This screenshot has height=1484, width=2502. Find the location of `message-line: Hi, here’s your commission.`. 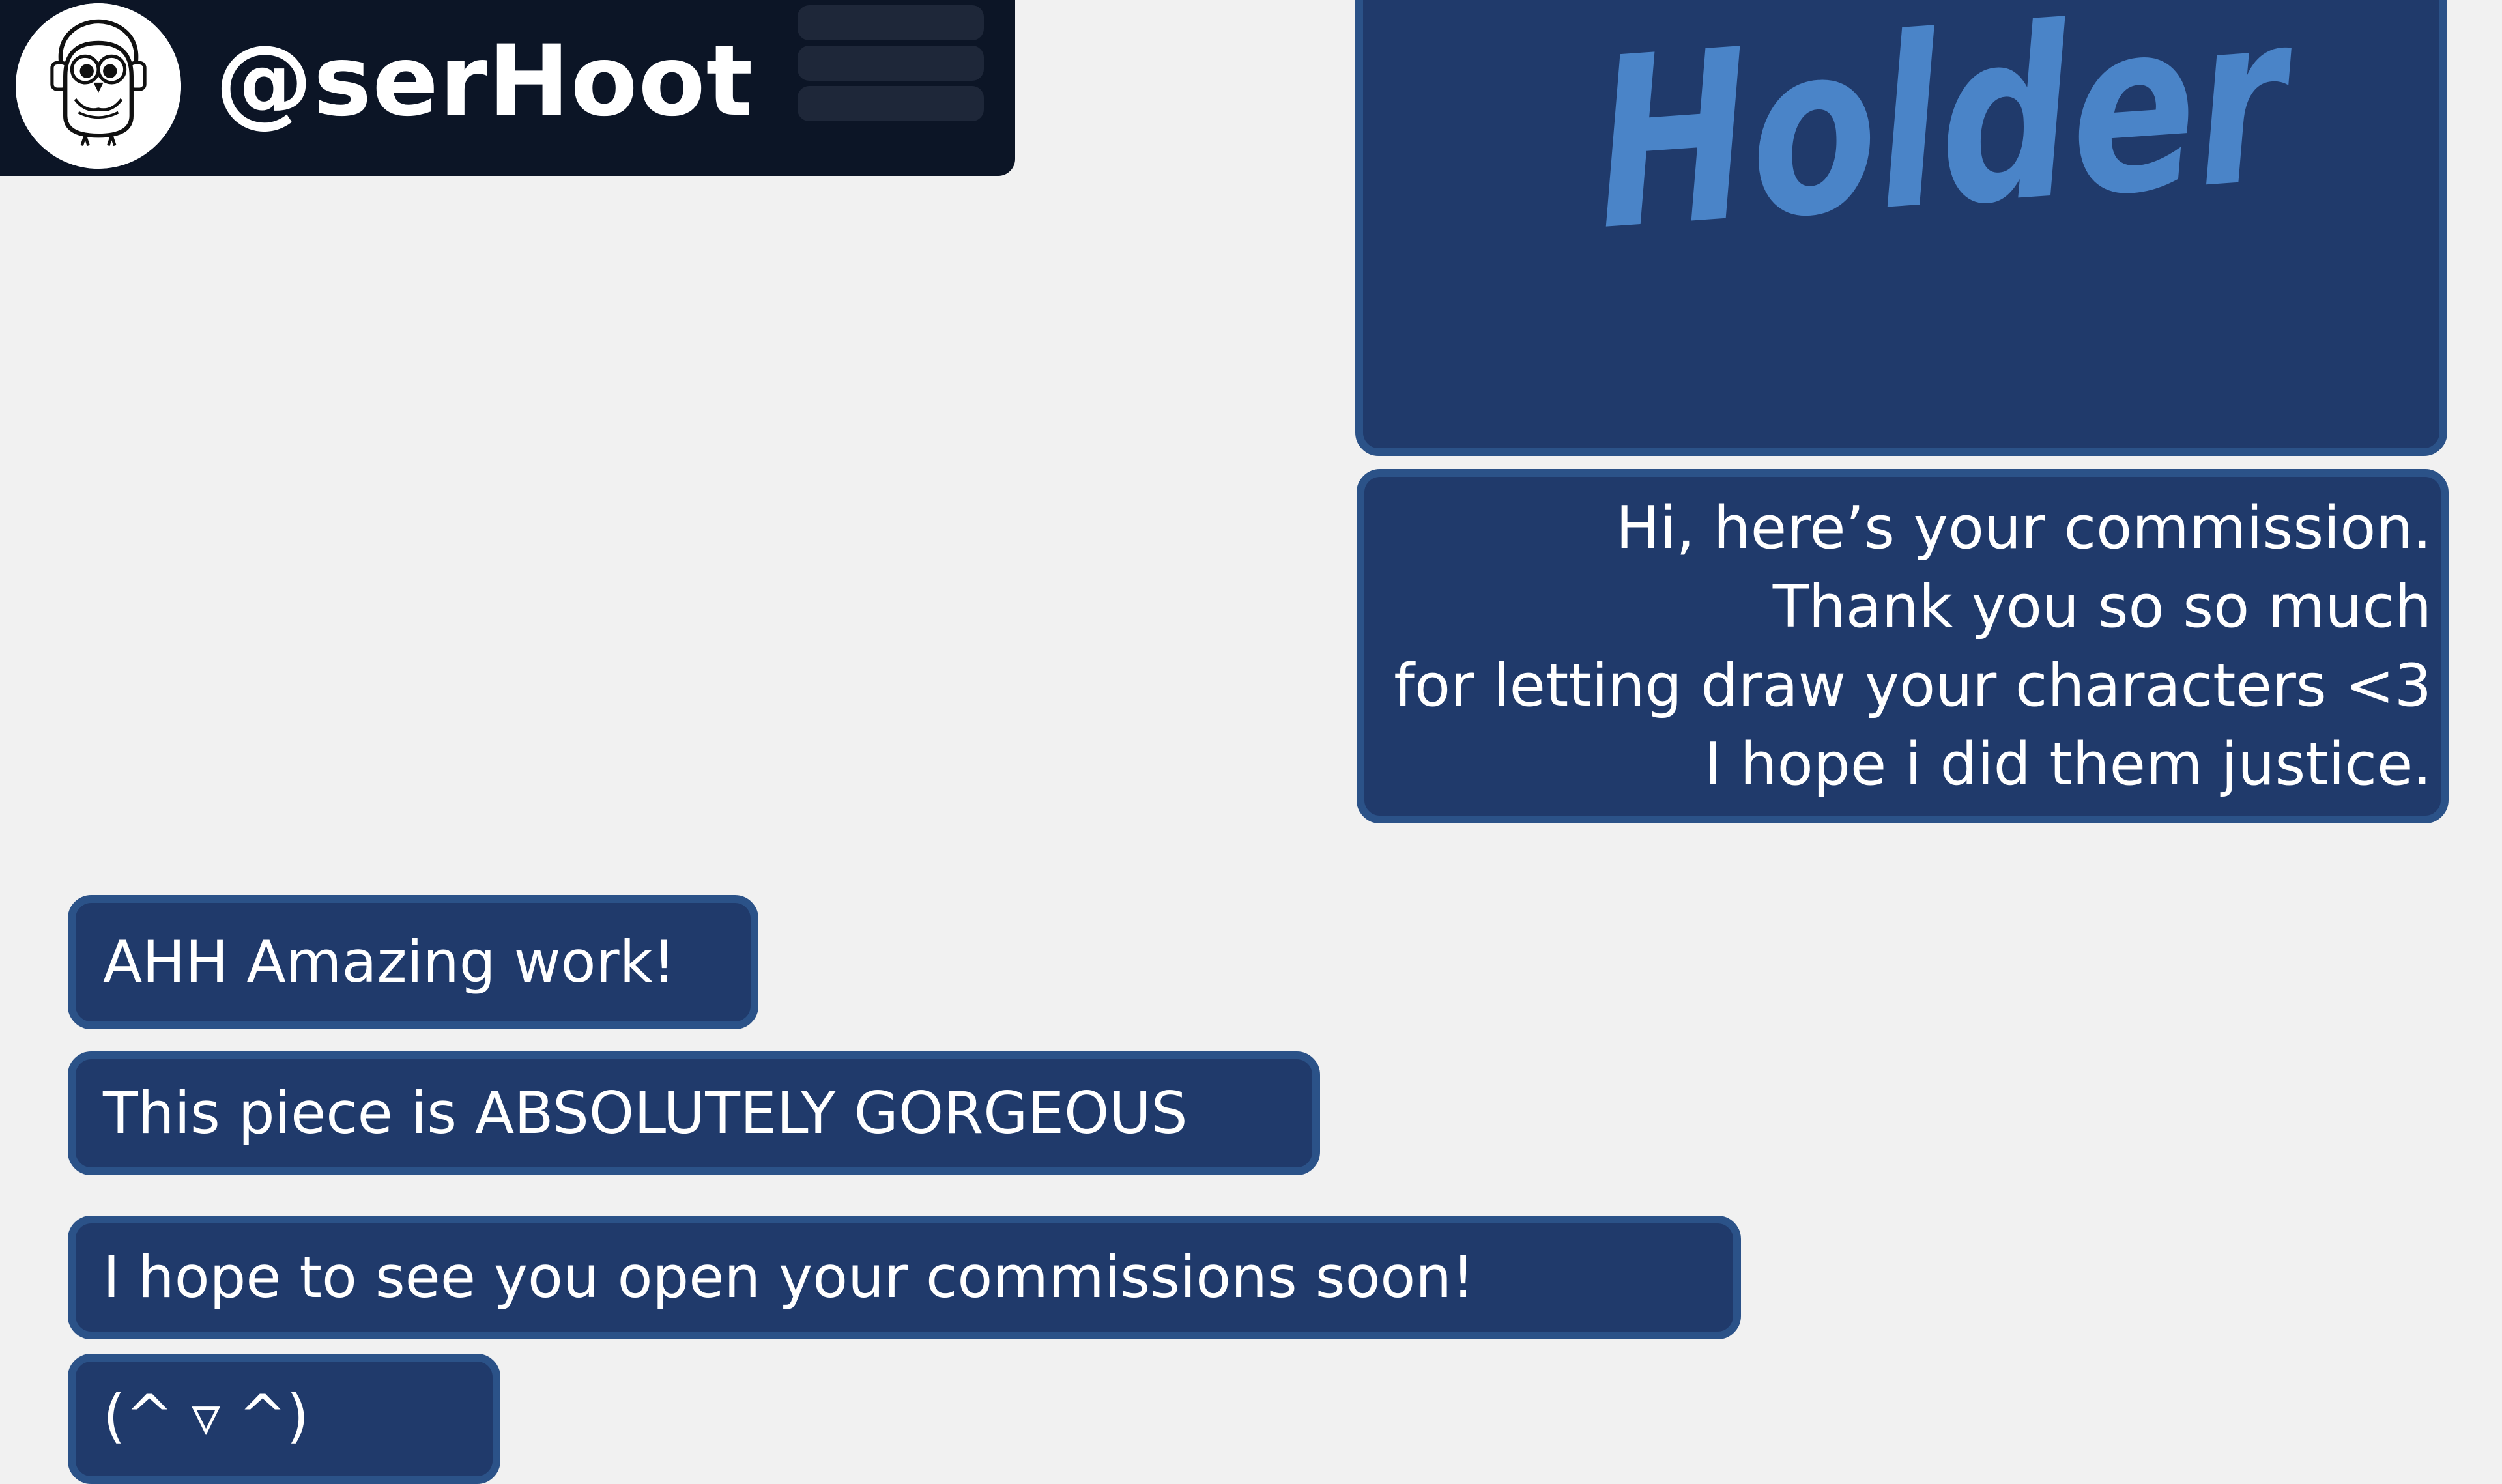

message-line: Hi, here’s your commission. is located at coordinates (2024, 528).